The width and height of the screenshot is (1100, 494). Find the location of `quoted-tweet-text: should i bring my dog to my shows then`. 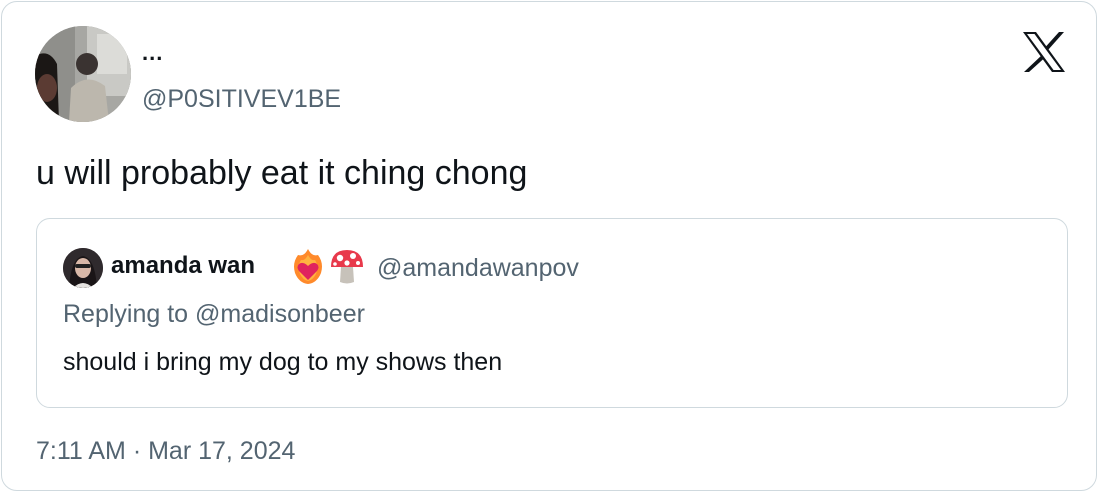

quoted-tweet-text: should i bring my dog to my shows then is located at coordinates (283, 362).